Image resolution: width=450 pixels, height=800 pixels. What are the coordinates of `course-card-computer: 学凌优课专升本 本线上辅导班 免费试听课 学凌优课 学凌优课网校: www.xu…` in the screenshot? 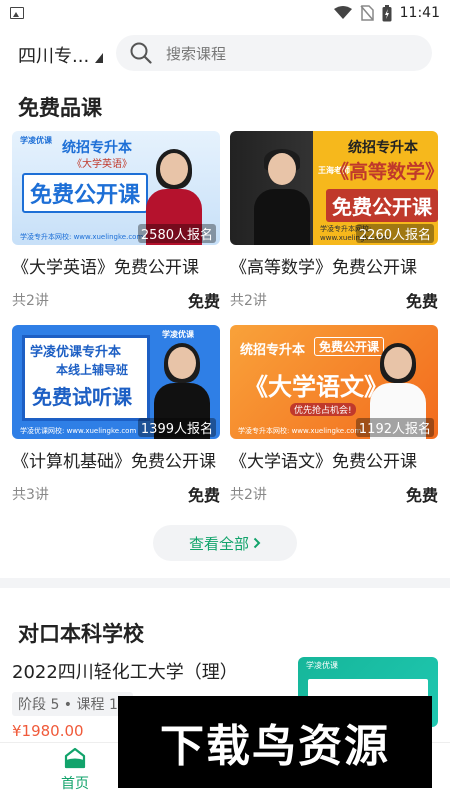 It's located at (116, 415).